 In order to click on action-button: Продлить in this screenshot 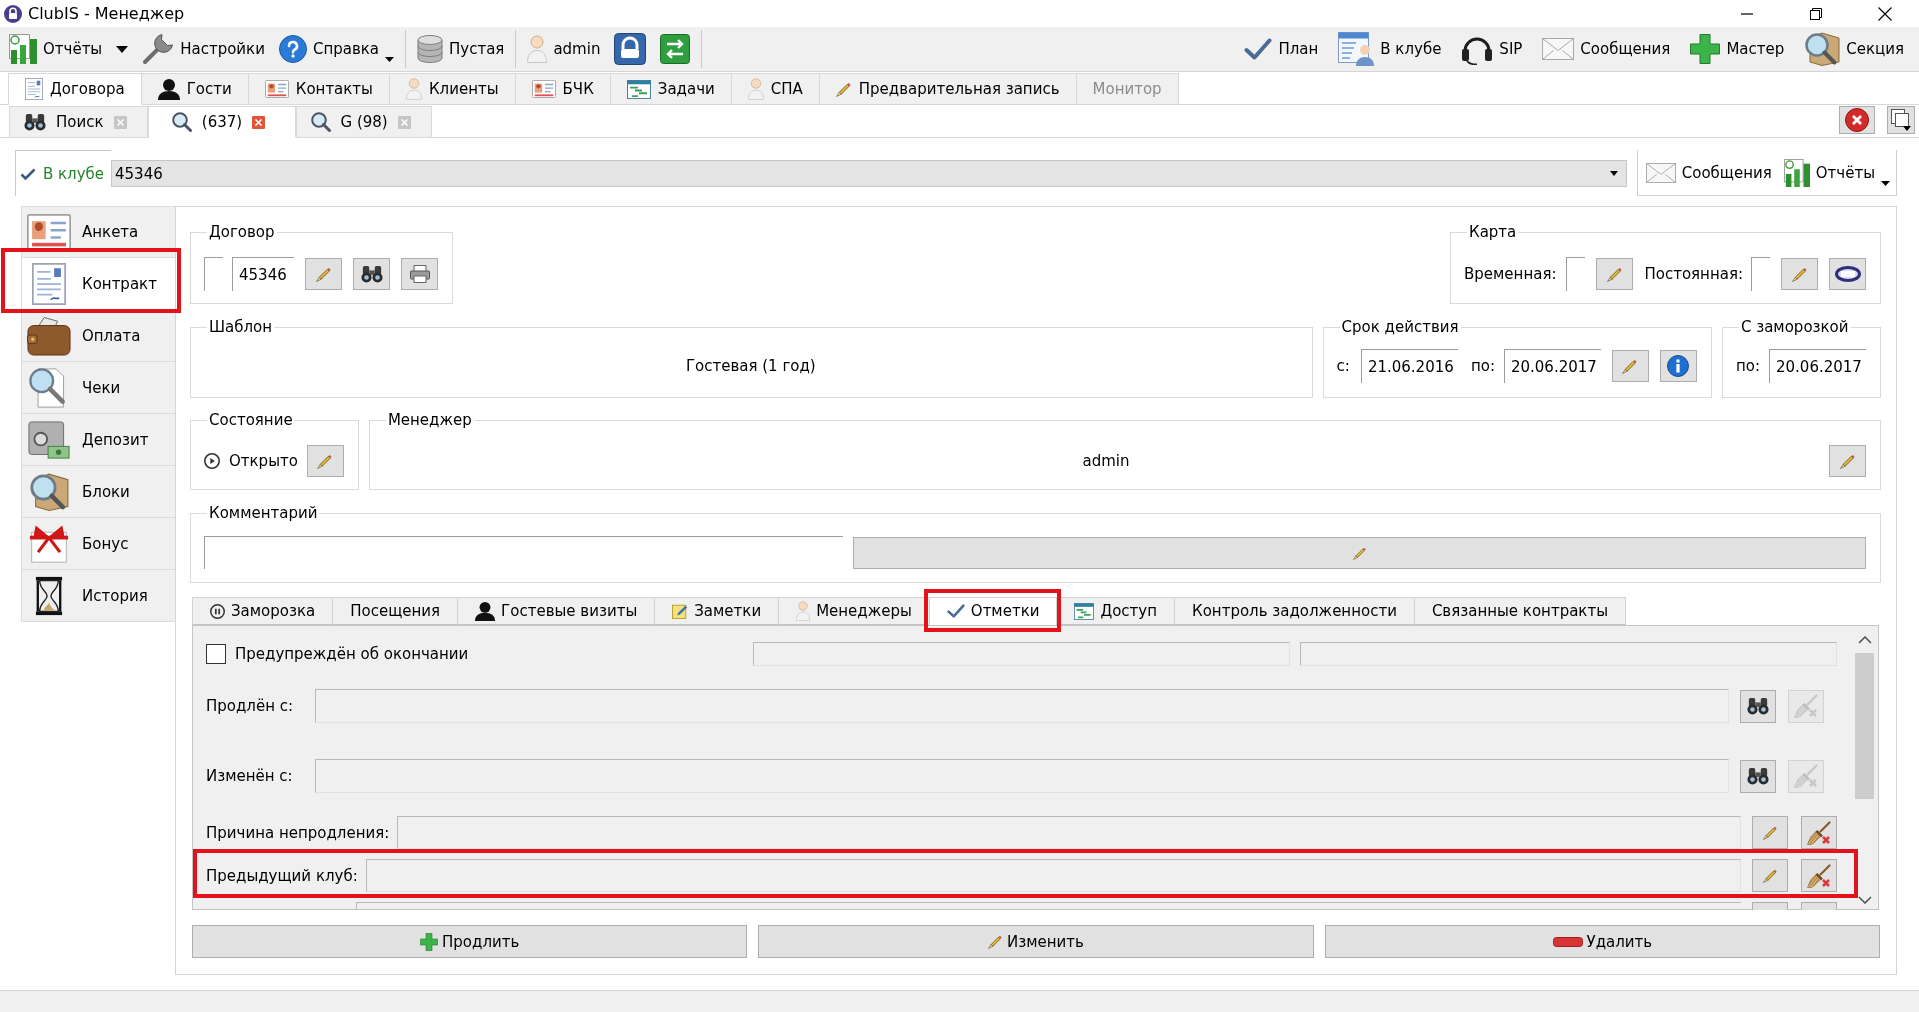, I will do `click(470, 941)`.